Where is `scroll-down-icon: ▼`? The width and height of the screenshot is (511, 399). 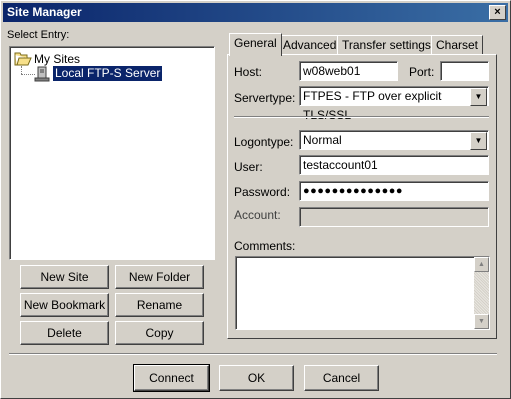
scroll-down-icon: ▼ is located at coordinates (481, 321).